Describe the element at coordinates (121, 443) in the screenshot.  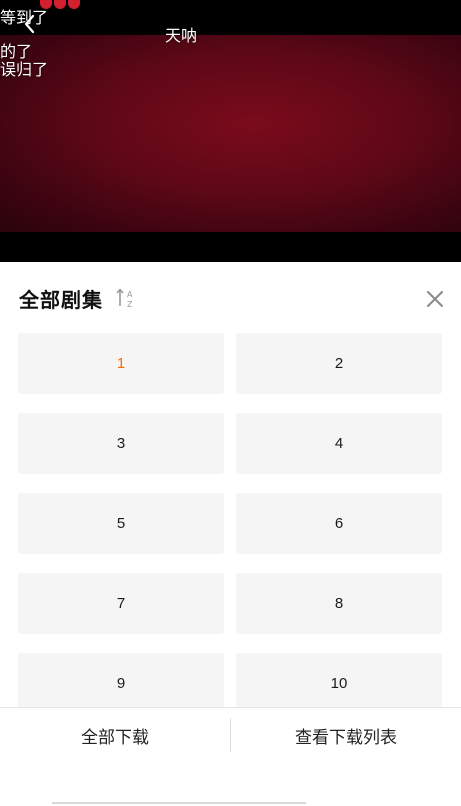
I see `episode-button: 3` at that location.